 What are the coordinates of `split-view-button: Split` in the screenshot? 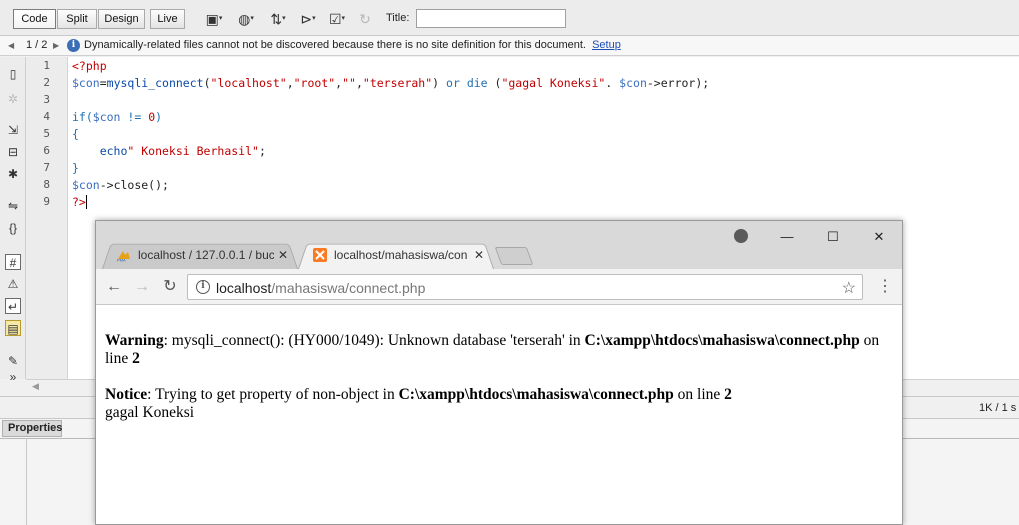 It's located at (77, 19).